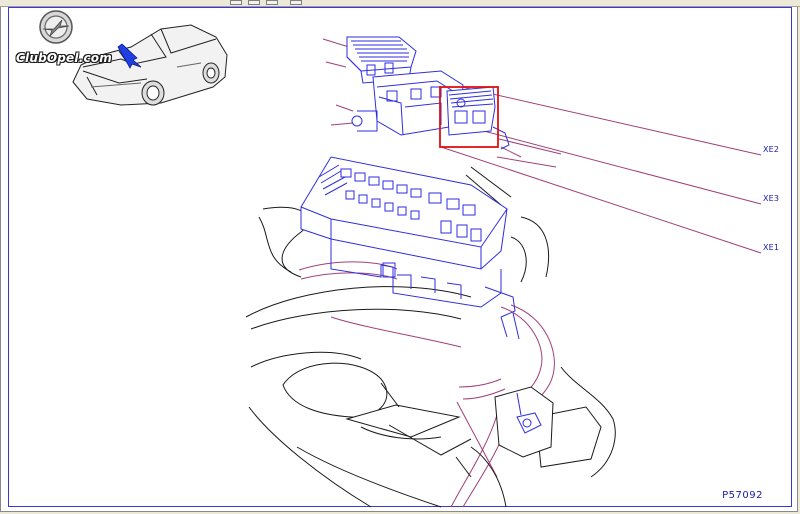  What do you see at coordinates (150, 65) in the screenshot?
I see `car-thumbnail` at bounding box center [150, 65].